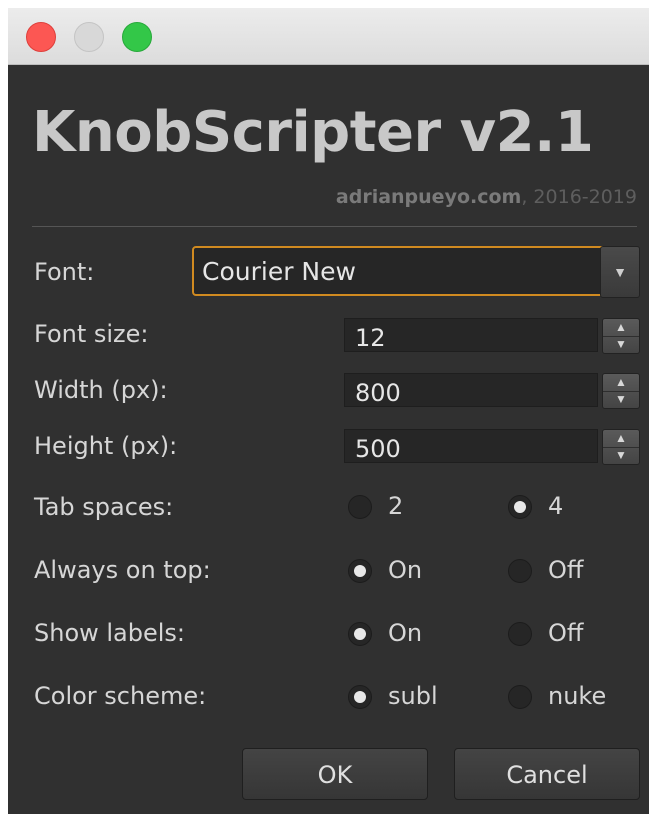 The image size is (659, 822). I want to click on font-size-spinbox: 12 ▲ ▼, so click(492, 336).